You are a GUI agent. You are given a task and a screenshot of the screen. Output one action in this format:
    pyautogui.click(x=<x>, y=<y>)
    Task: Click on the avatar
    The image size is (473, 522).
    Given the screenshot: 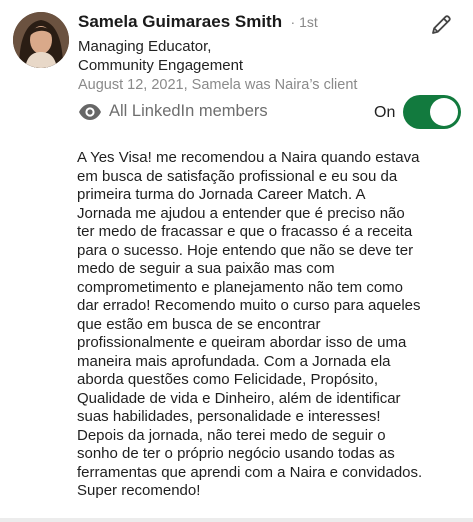 What is the action you would take?
    pyautogui.click(x=41, y=40)
    